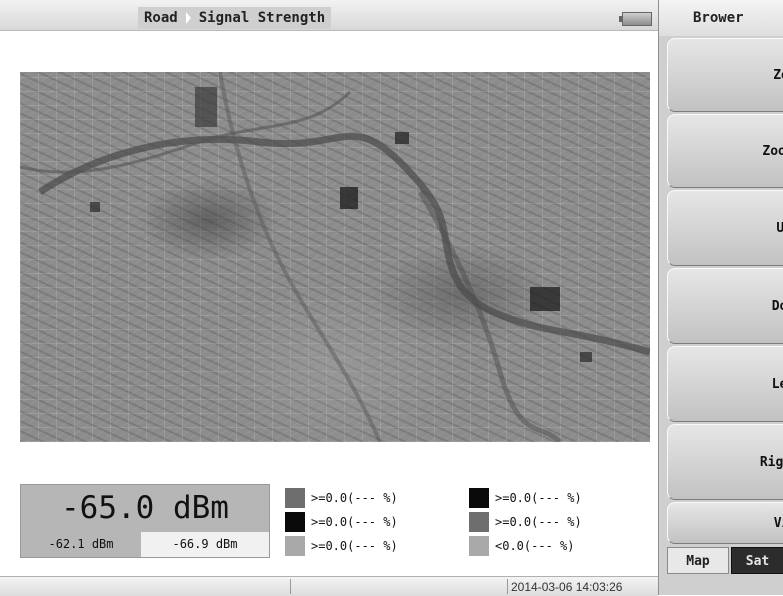 The width and height of the screenshot is (783, 596). I want to click on status-bar: 2014-03-06 14:03:26, so click(329, 586).